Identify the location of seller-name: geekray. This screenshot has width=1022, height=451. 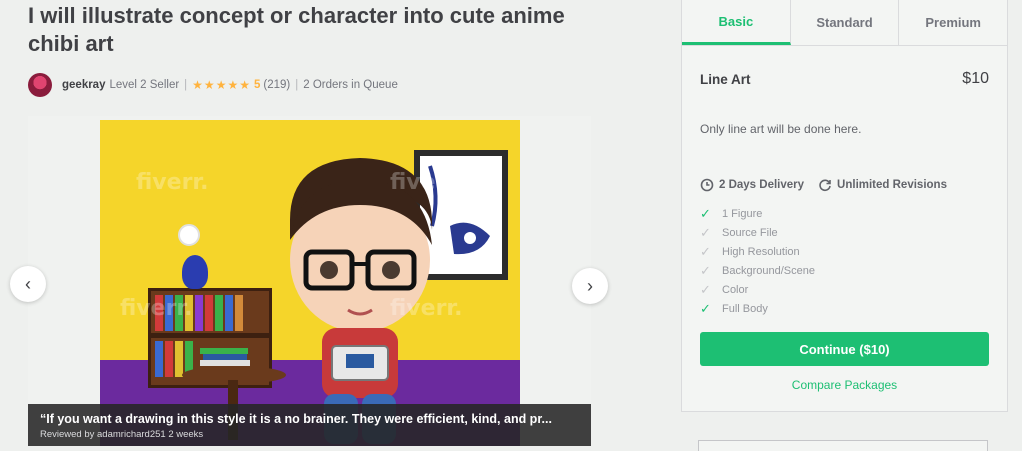
(83, 85).